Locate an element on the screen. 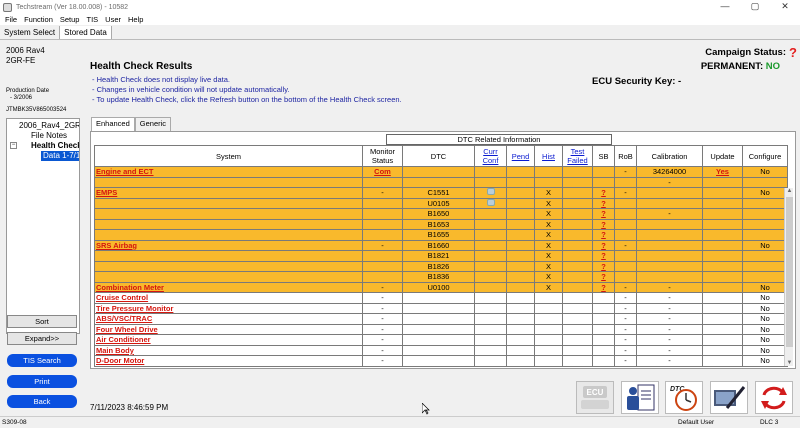  cell-system: Main Body is located at coordinates (228, 350).